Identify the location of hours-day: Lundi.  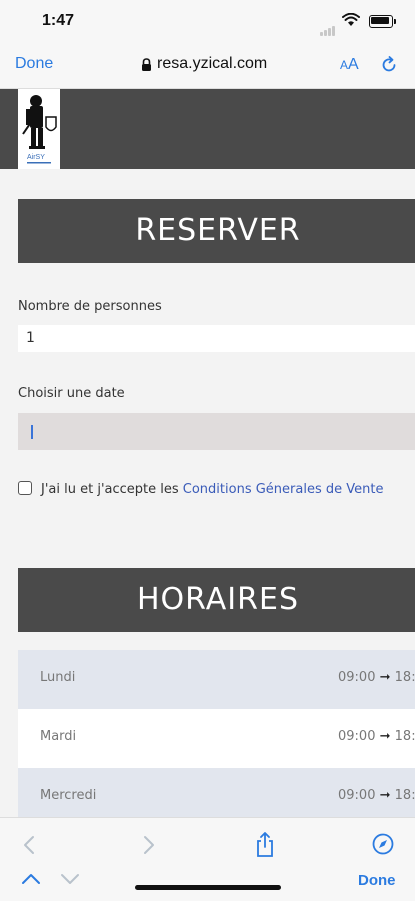
(58, 677).